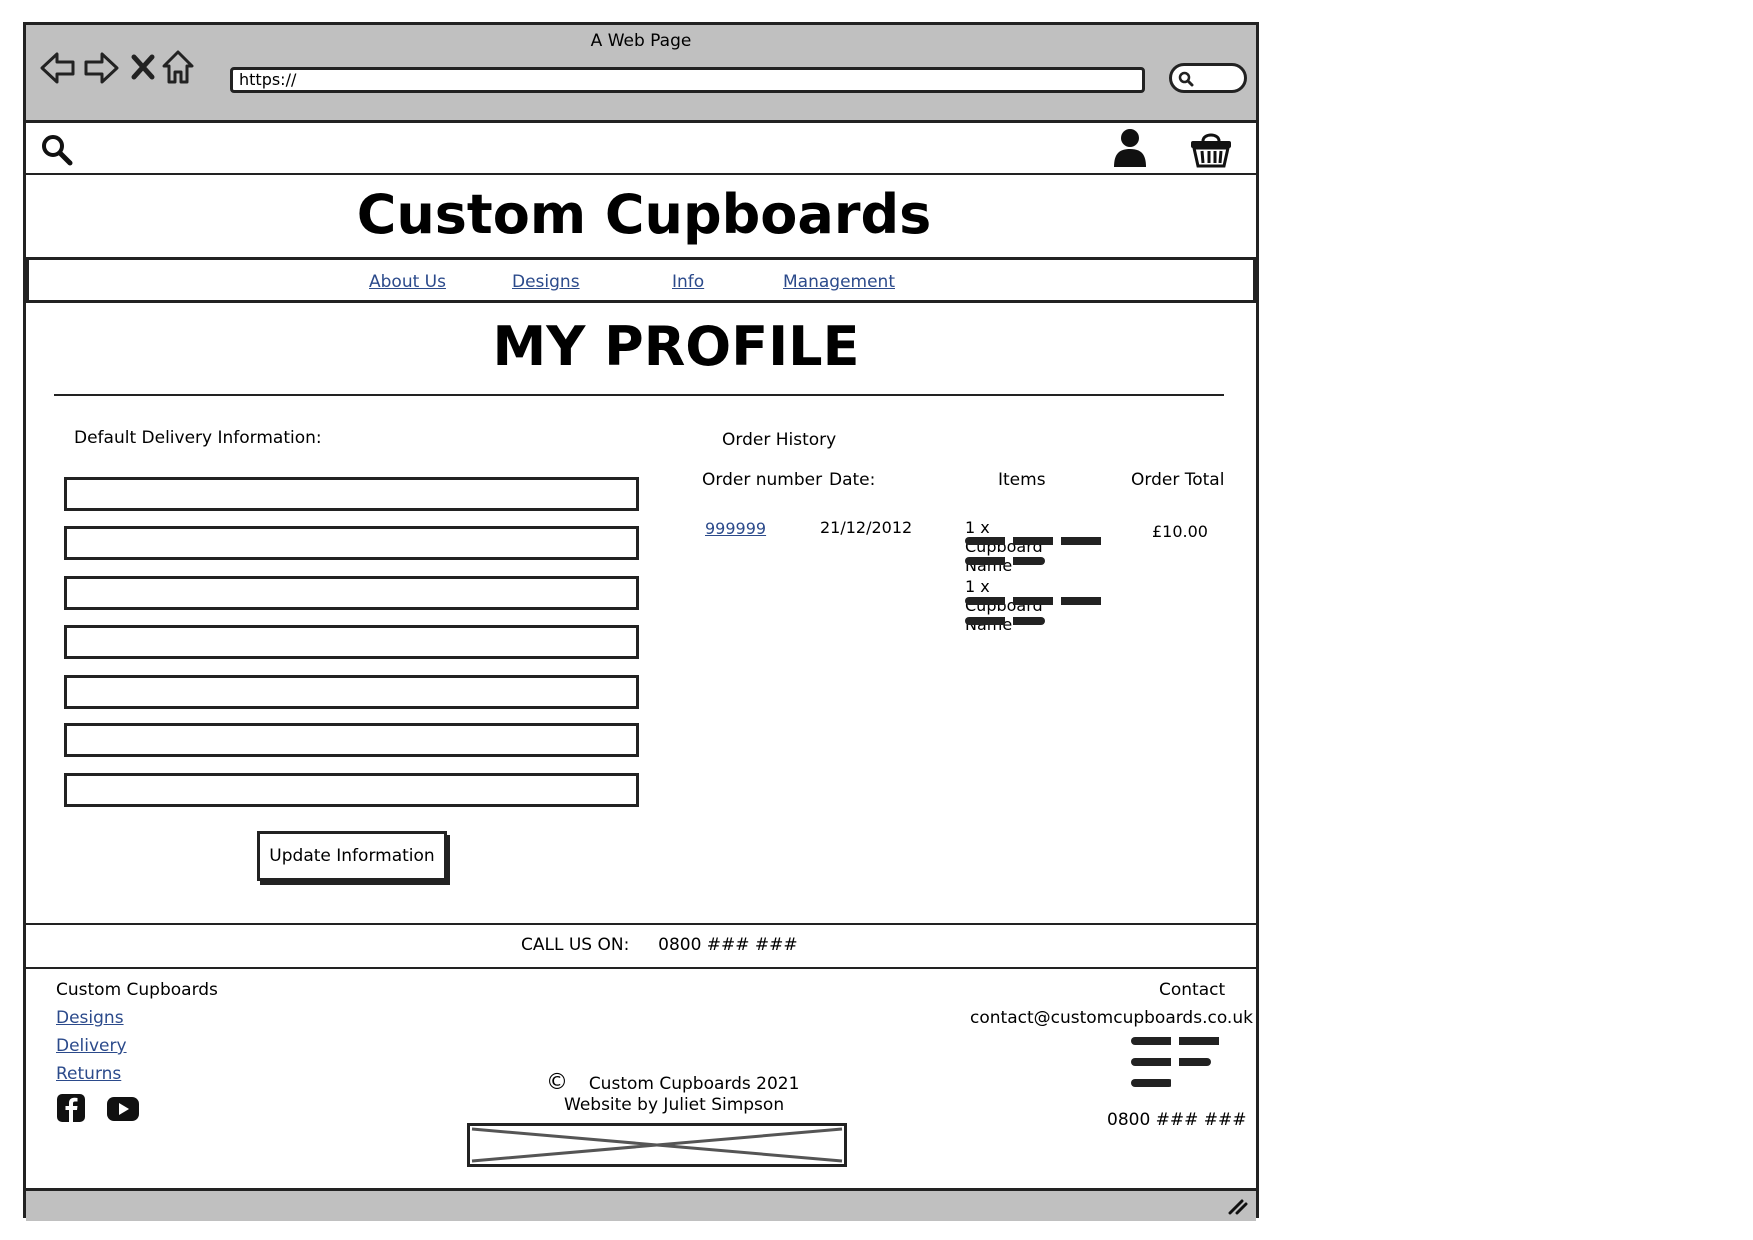 The width and height of the screenshot is (1753, 1240). Describe the element at coordinates (90, 1018) in the screenshot. I see `footer-link-designs: Designs` at that location.